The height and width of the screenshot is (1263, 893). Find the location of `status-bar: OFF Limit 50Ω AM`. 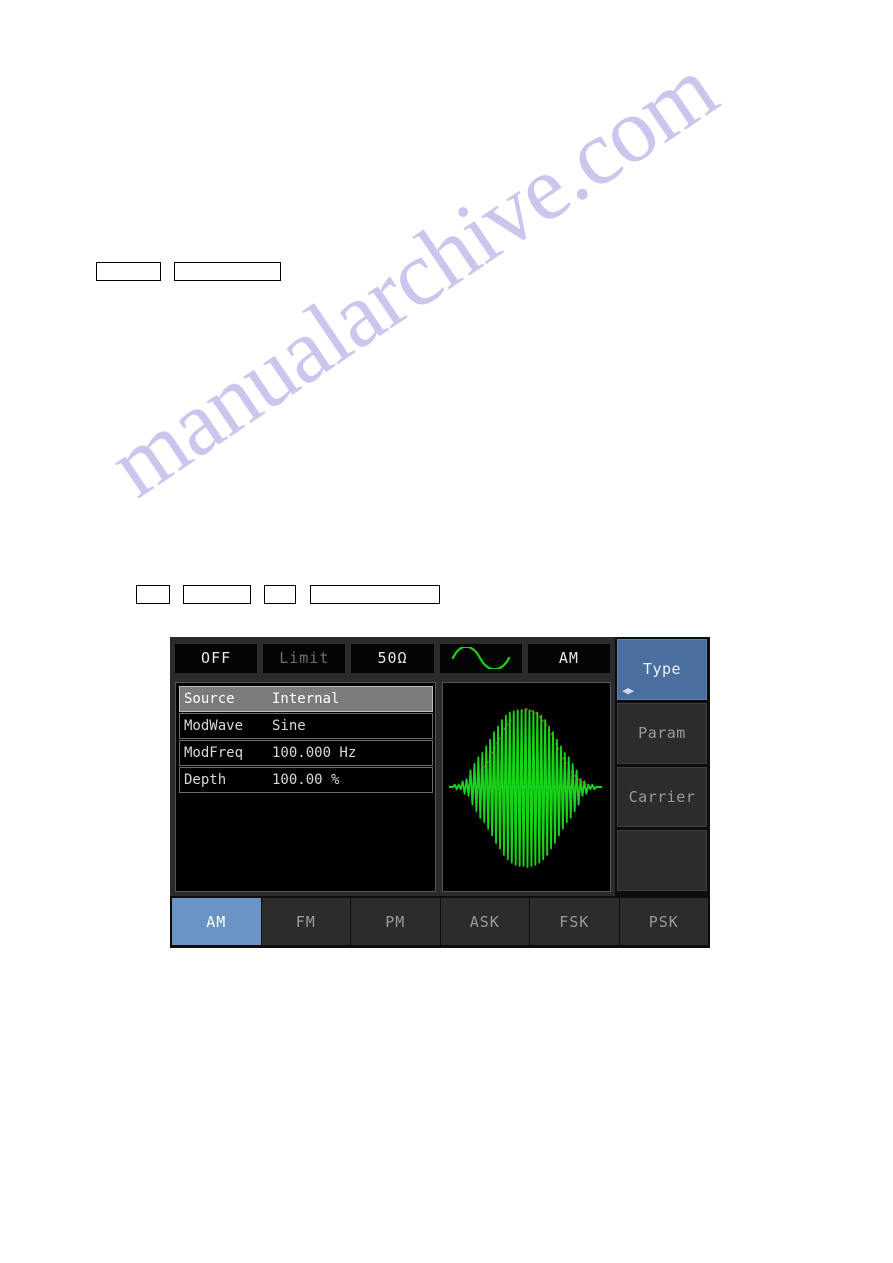

status-bar: OFF Limit 50Ω AM is located at coordinates (392, 658).